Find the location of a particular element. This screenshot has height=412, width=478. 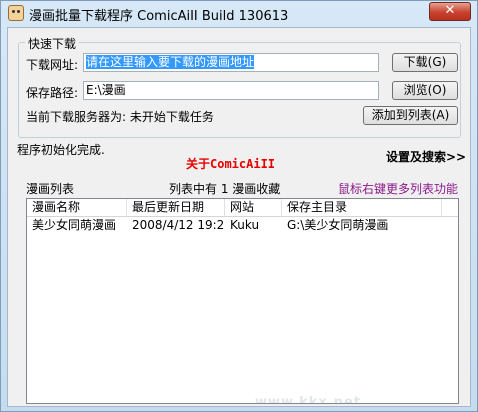

column-header-site: 网站 is located at coordinates (253, 207).